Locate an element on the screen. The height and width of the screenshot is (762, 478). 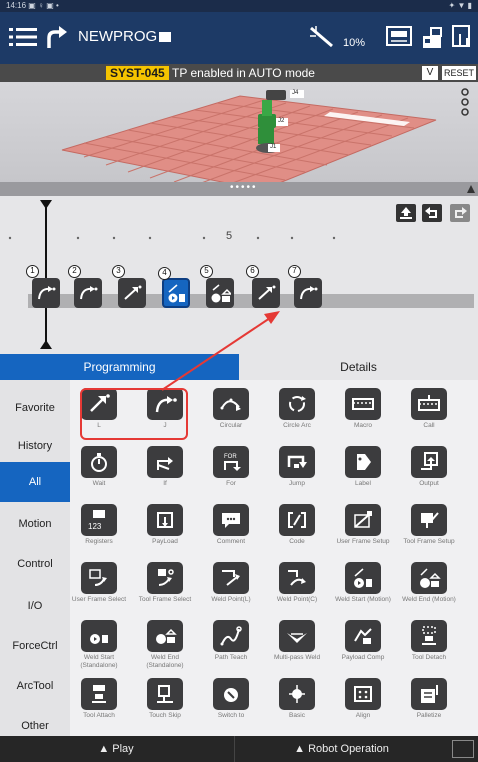
panel-toggle-icon is located at coordinates (463, 749).